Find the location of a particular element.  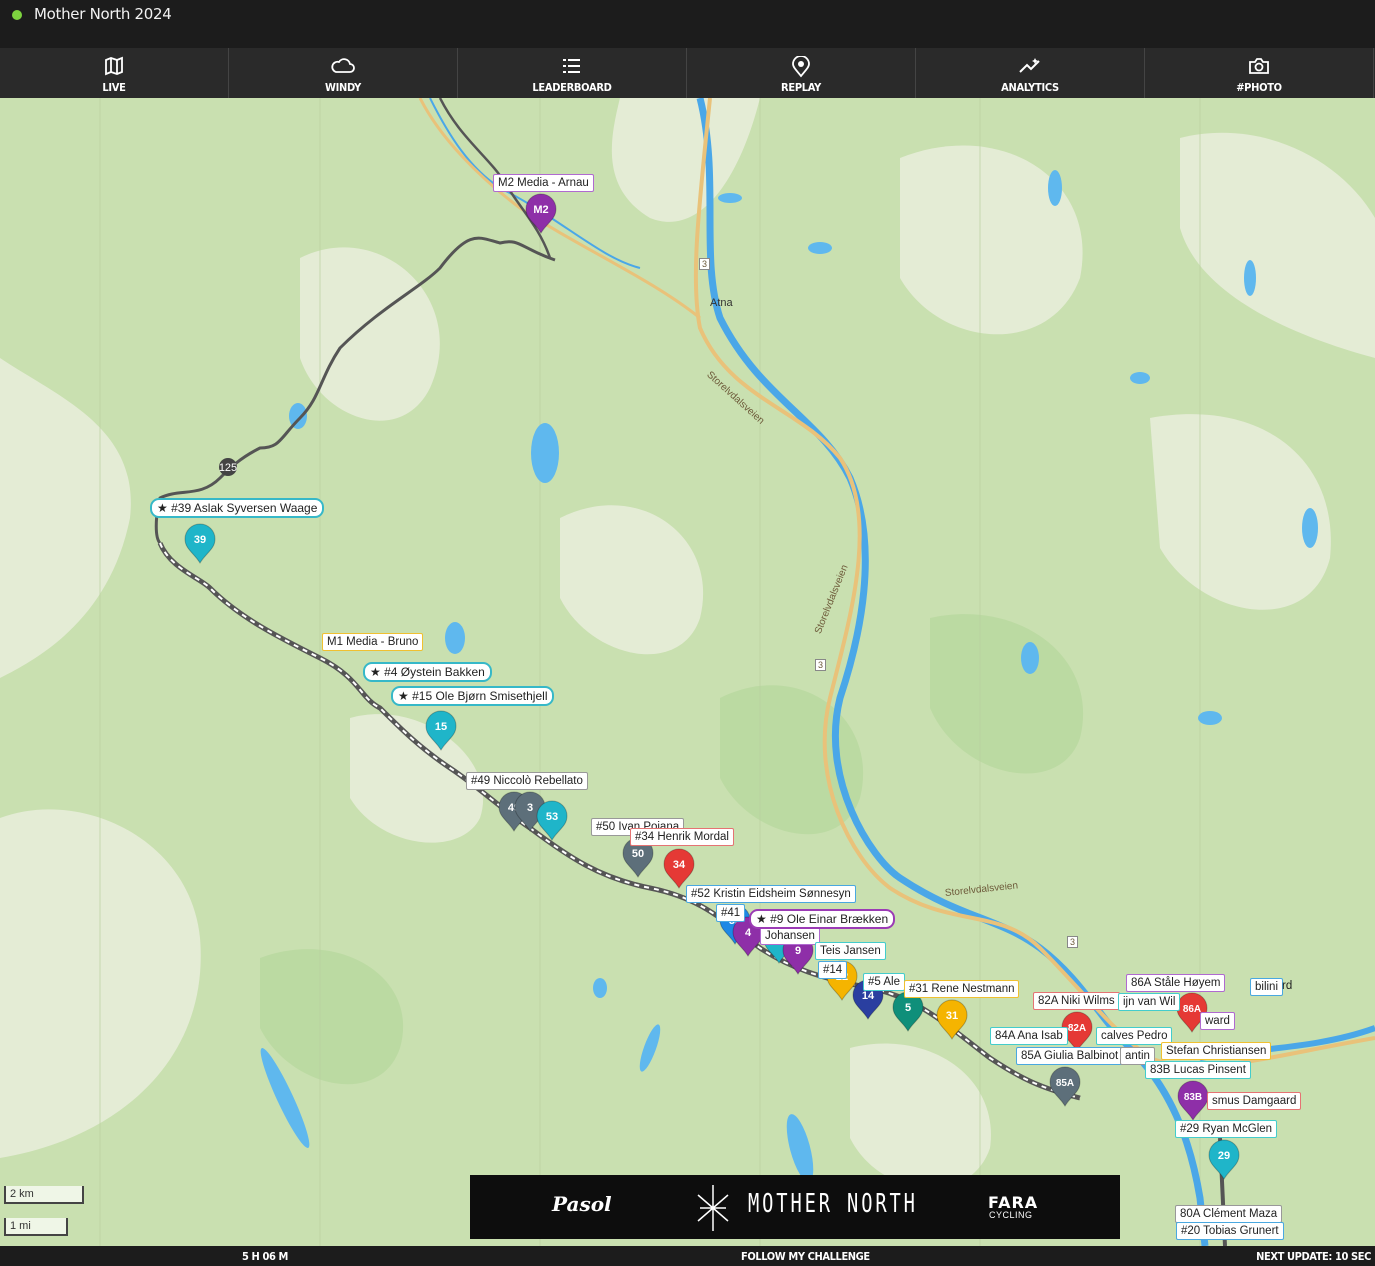

list-icon is located at coordinates (571, 66).